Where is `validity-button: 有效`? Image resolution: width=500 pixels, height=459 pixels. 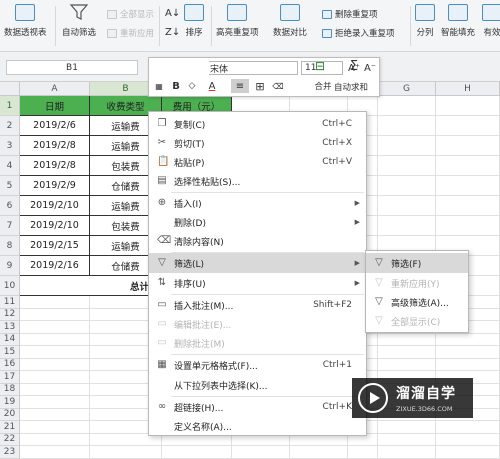 validity-button: 有效 is located at coordinates (491, 21).